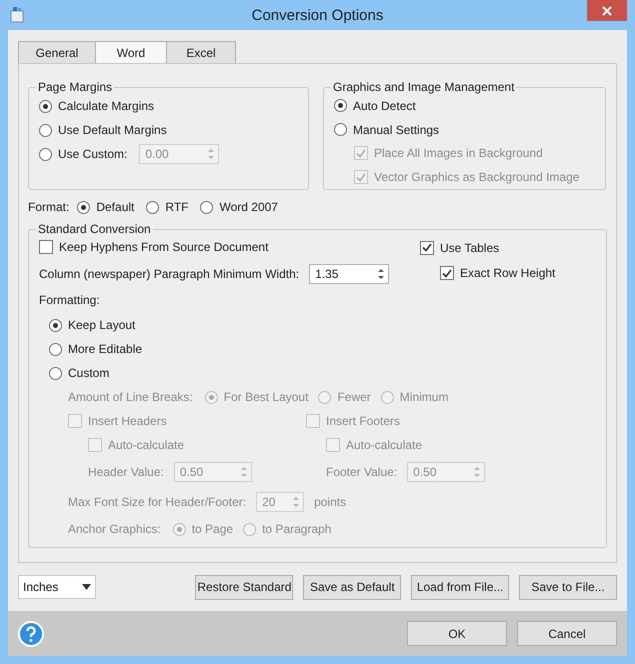 This screenshot has width=635, height=664. Describe the element at coordinates (163, 247) in the screenshot. I see `checkbox-label: Keep Hyphens From Source Document` at that location.